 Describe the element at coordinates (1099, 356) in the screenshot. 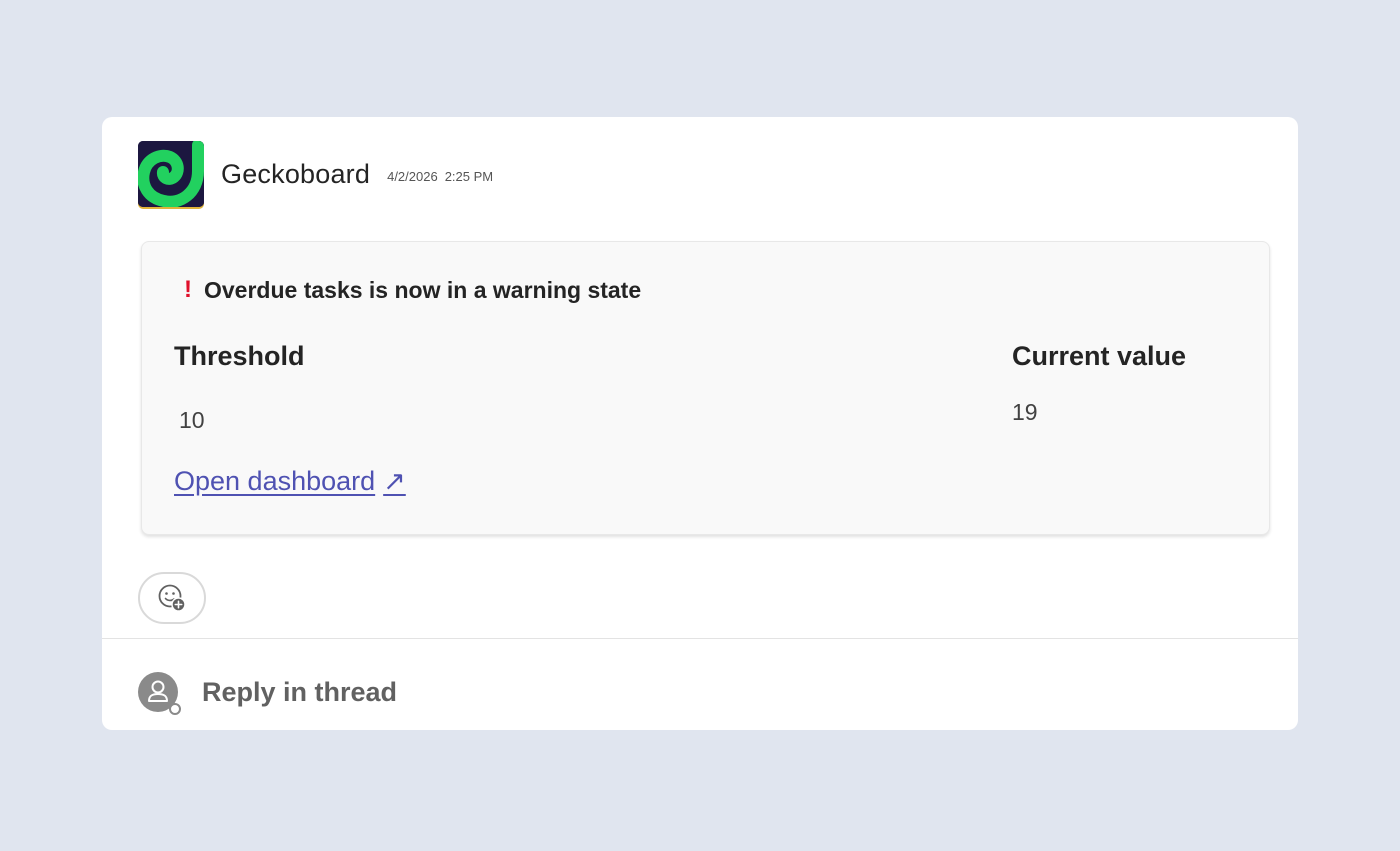

I see `current-value-label: Current value` at that location.